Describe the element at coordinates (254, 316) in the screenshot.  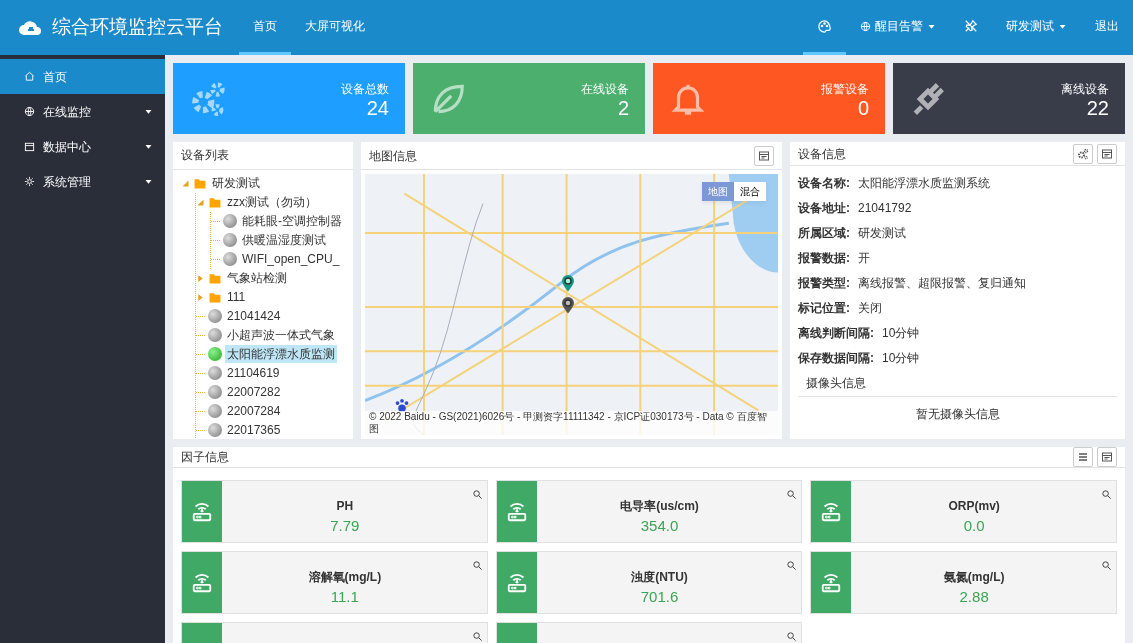
I see `tree-item: 21041424` at that location.